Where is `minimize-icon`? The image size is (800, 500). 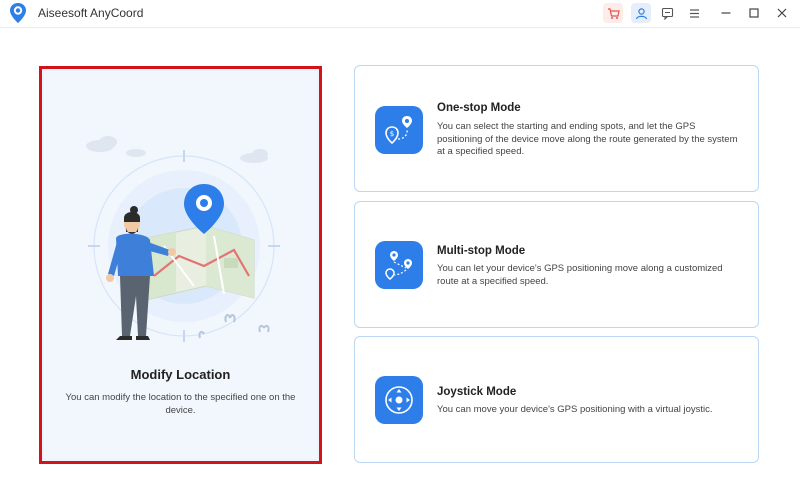 minimize-icon is located at coordinates (726, 13).